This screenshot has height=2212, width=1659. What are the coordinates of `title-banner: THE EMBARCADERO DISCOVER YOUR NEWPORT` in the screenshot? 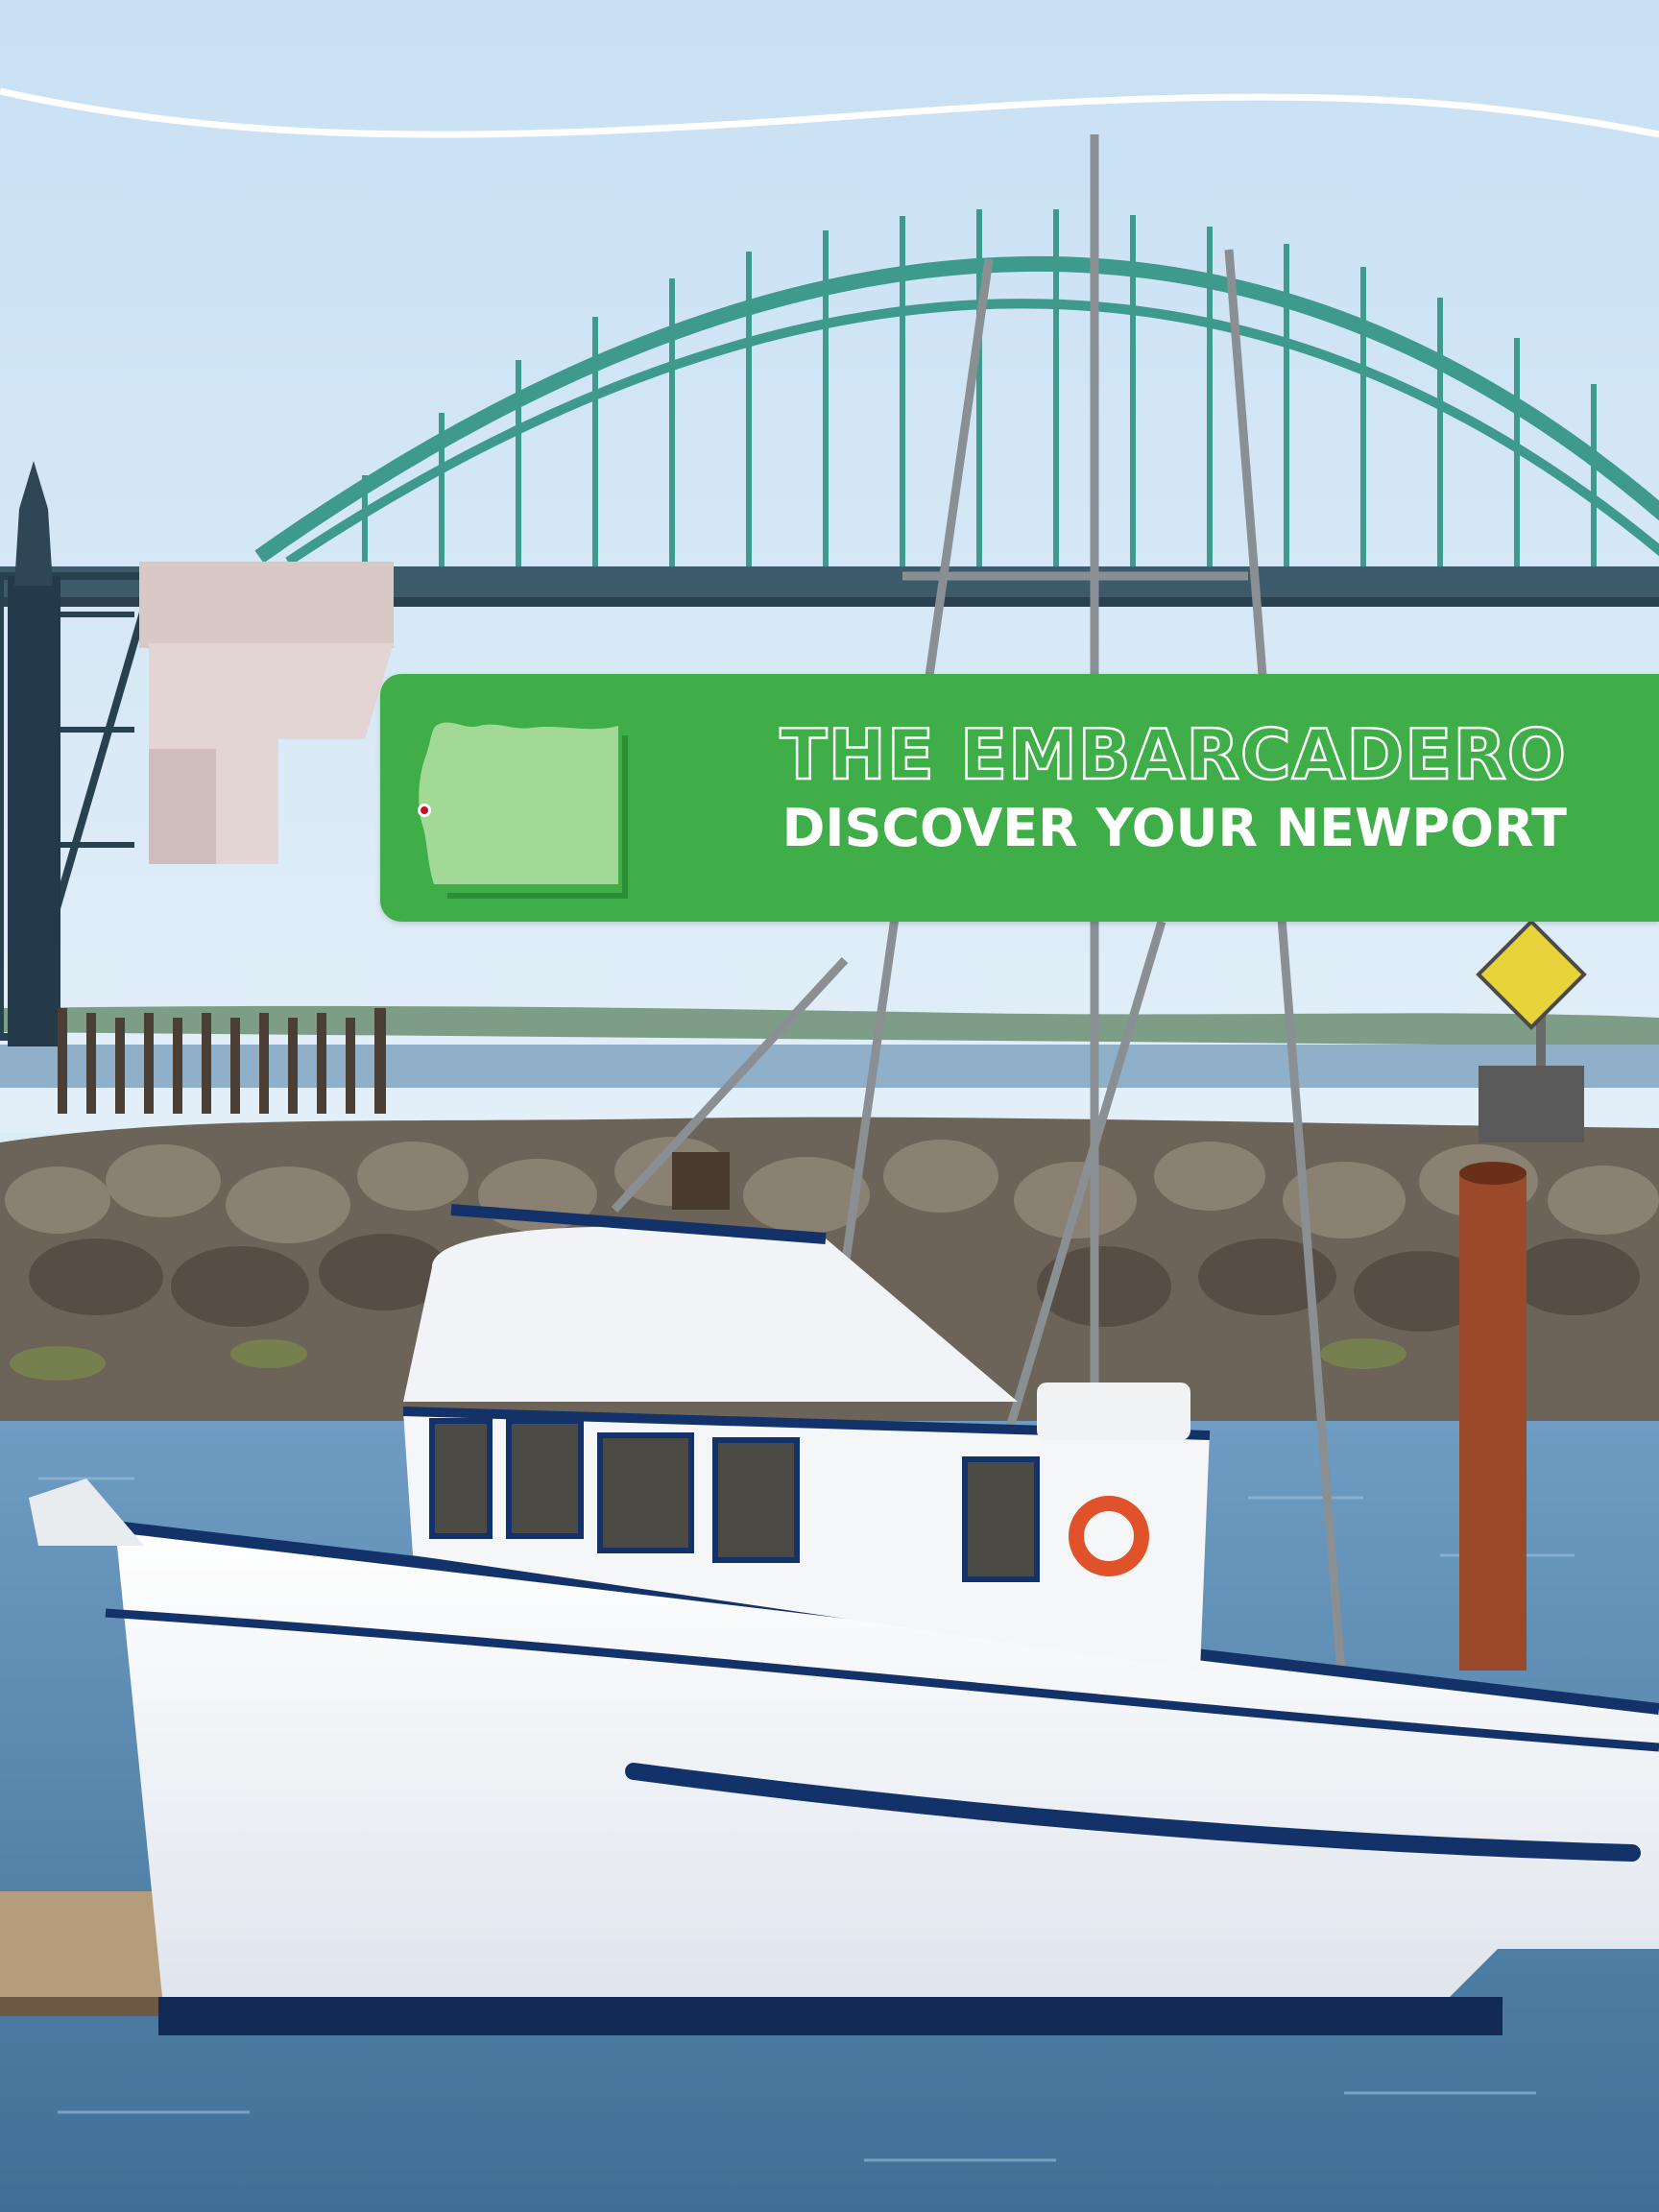 It's located at (1020, 798).